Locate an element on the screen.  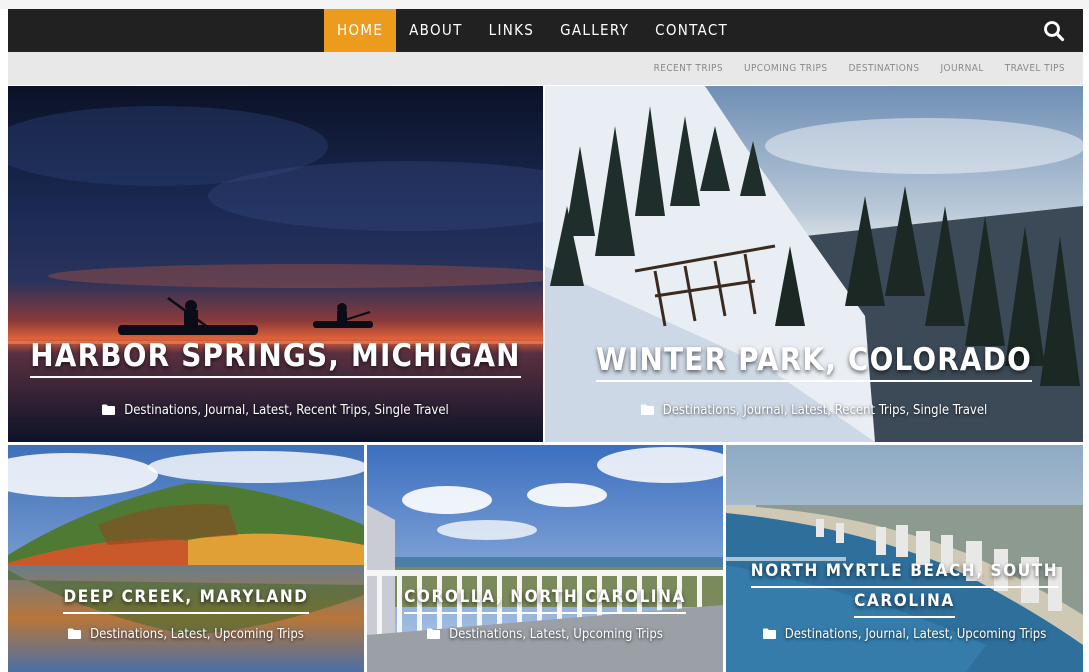
post-title-wrap: NORTH MYRTLE BEACH, SOUTH CAROLINA is located at coordinates (904, 588).